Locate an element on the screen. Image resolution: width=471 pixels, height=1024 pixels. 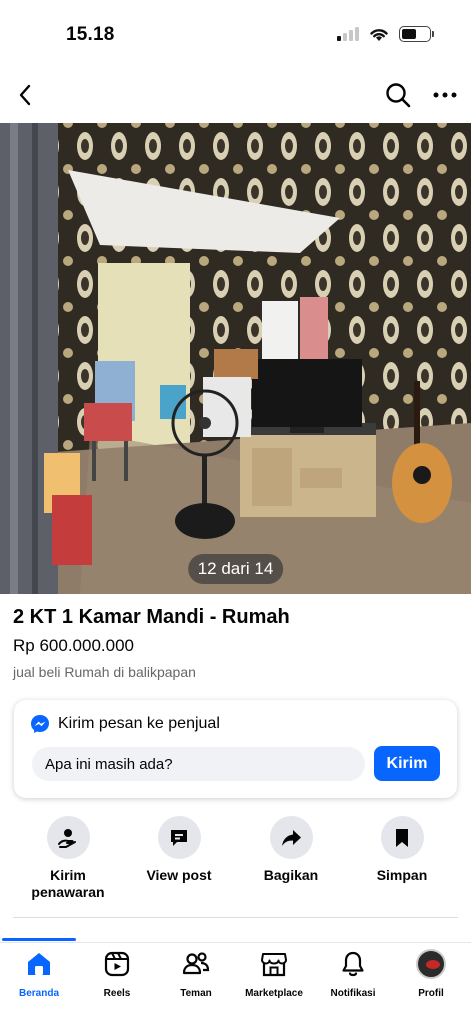
cellular-signal-icon is located at coordinates (348, 34).